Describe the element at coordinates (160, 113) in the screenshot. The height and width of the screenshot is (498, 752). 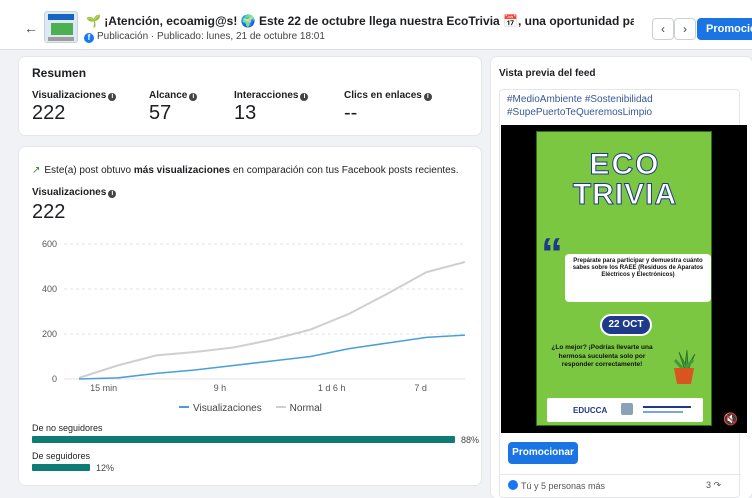
I see `metric-value: 57` at that location.